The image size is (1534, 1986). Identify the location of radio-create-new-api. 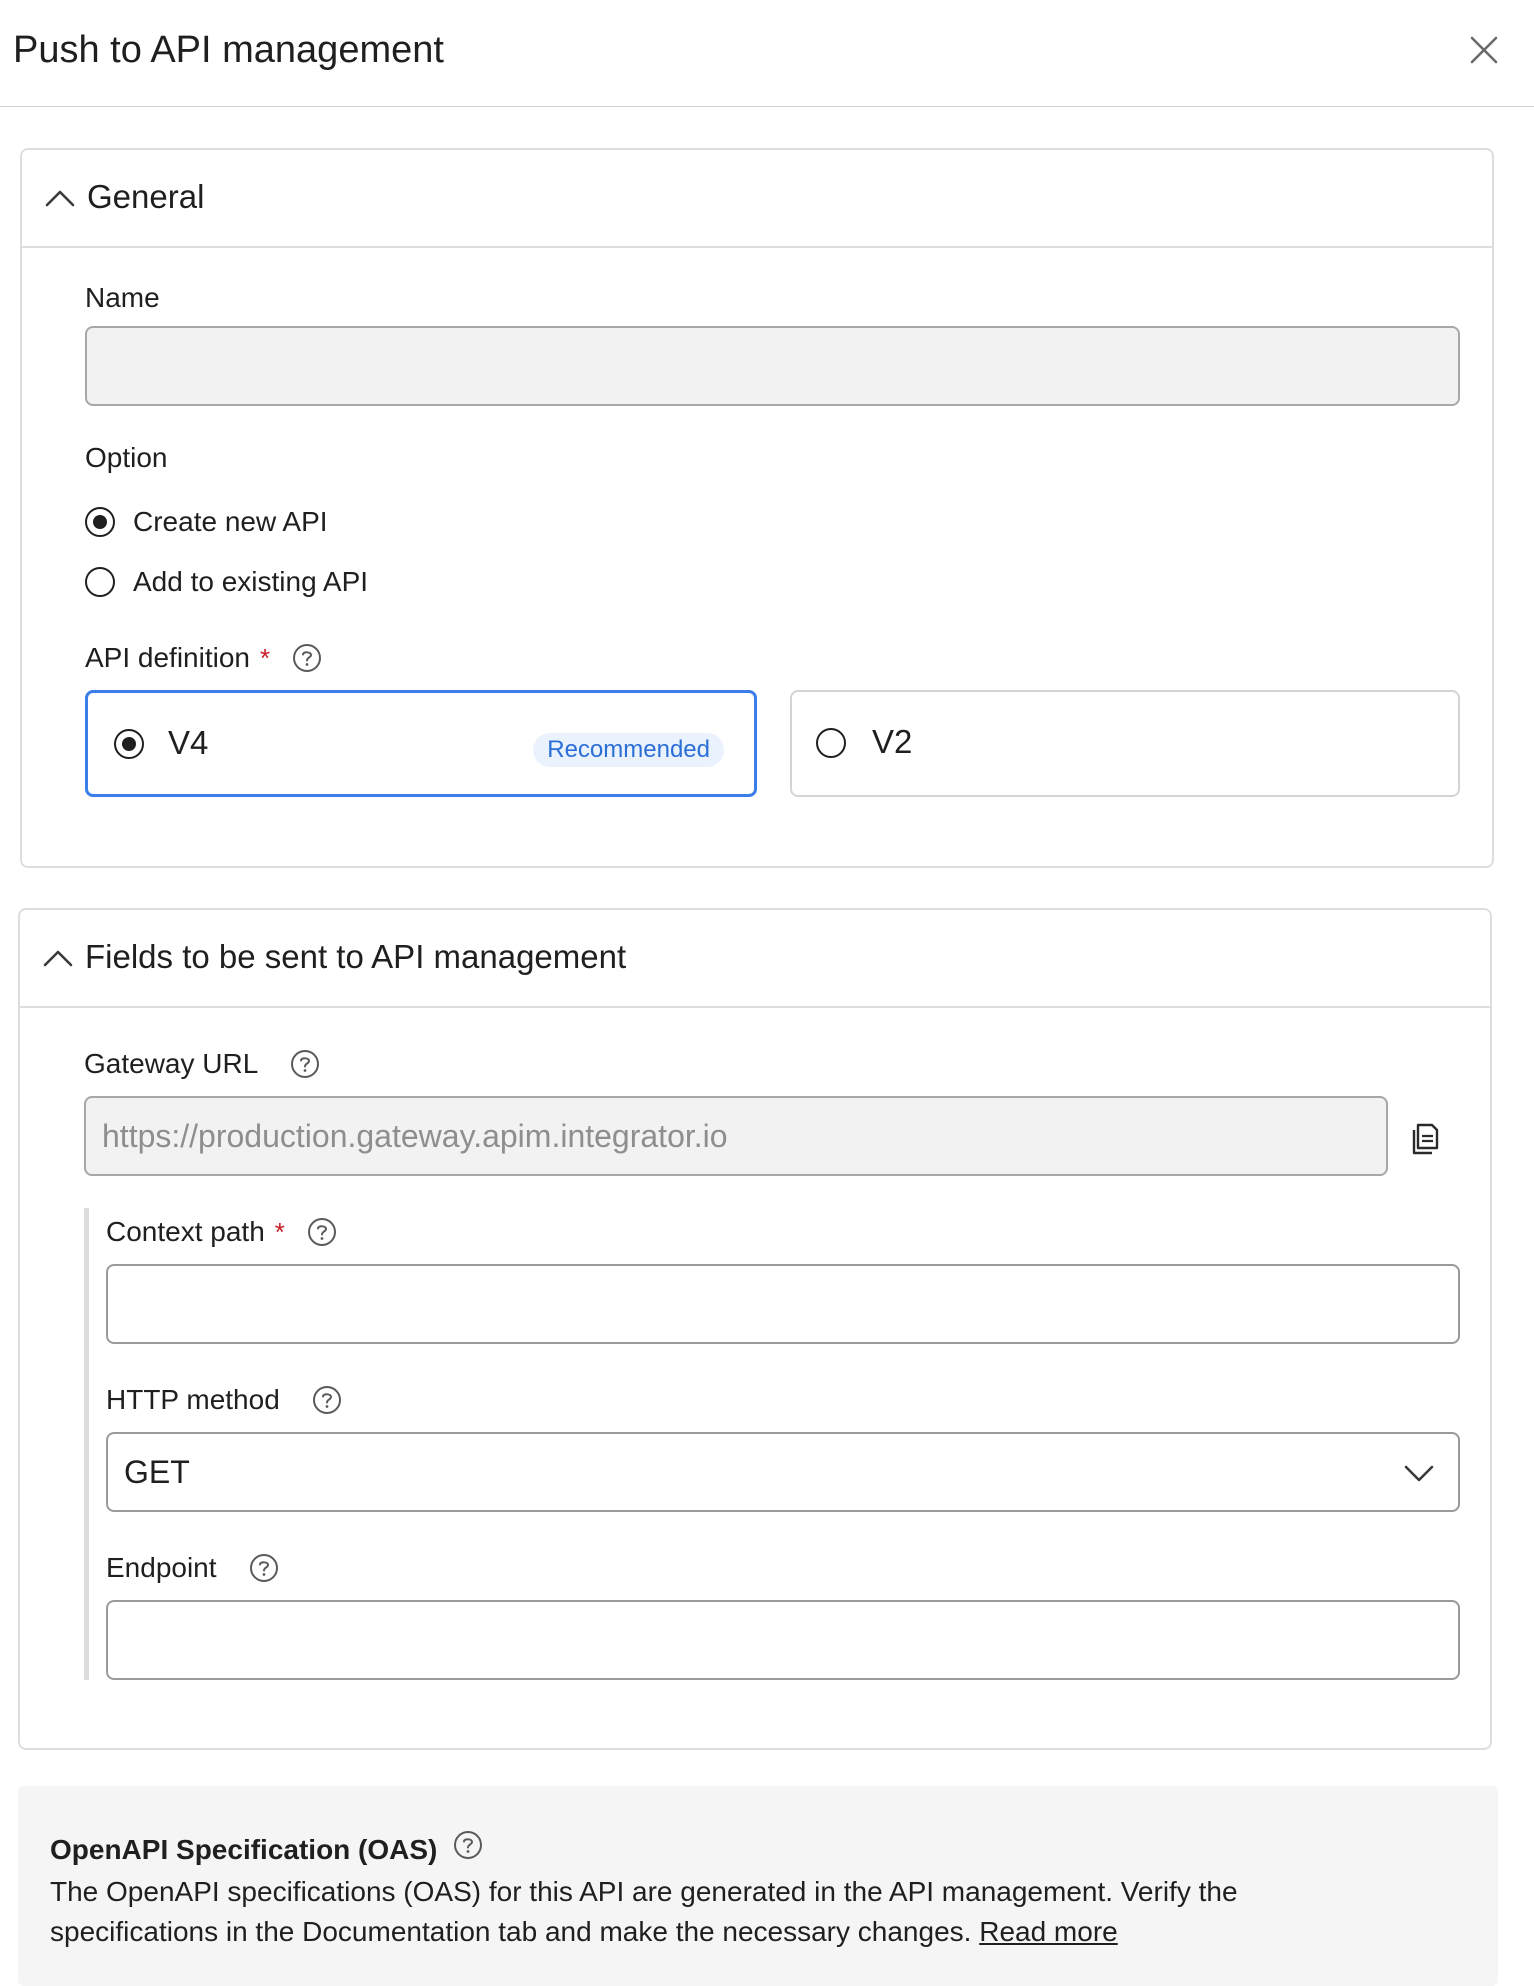
(100, 522).